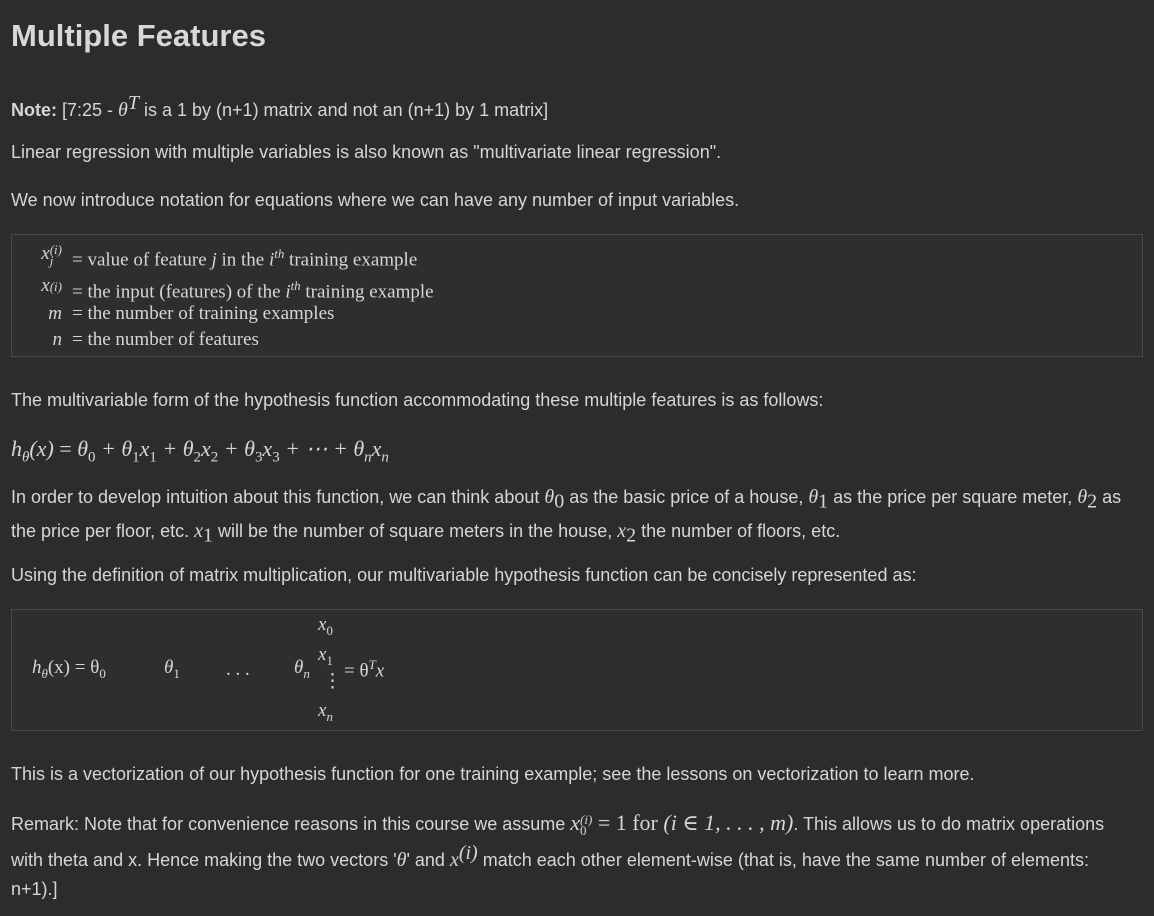 The image size is (1154, 916). I want to click on hyp-x: (x), so click(41, 448).